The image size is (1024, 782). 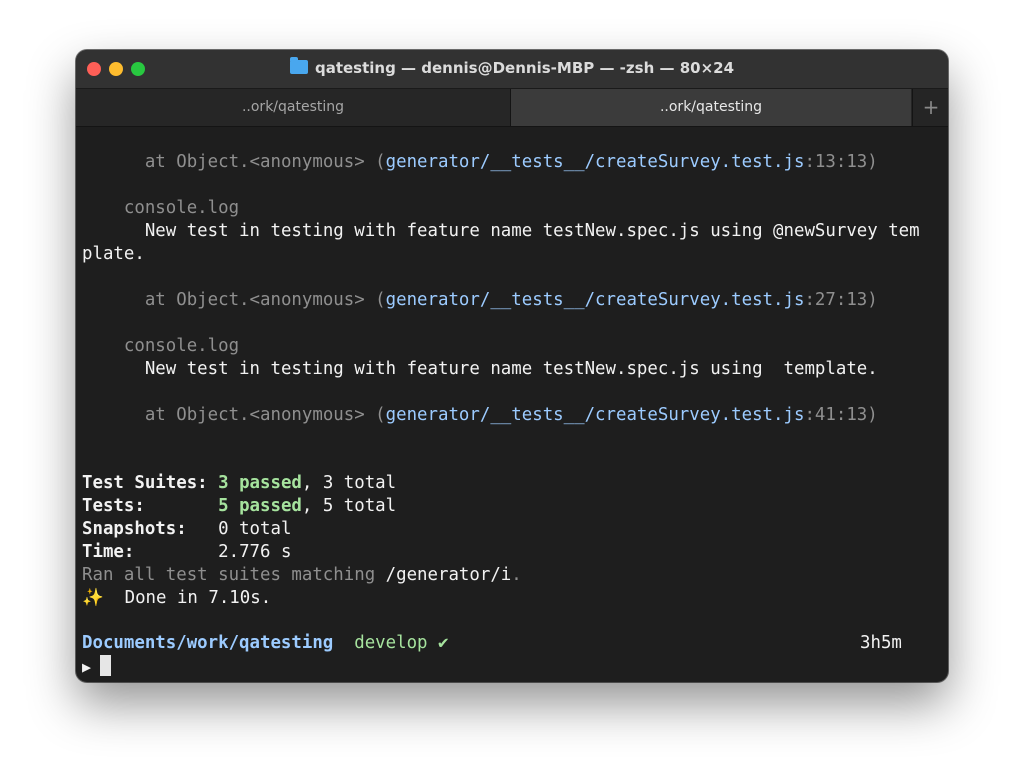 I want to click on trace-location: :13:13), so click(x=841, y=162).